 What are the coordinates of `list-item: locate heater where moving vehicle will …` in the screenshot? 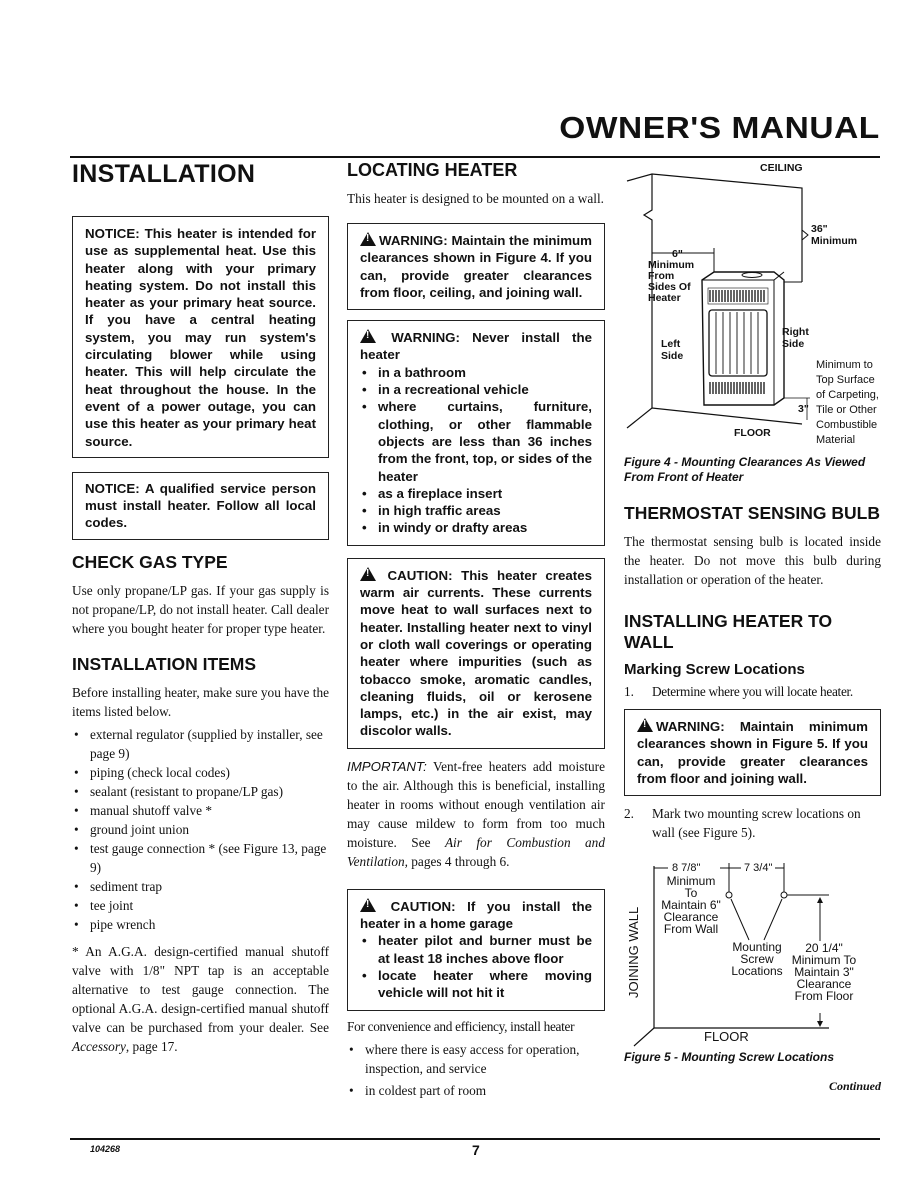 It's located at (476, 984).